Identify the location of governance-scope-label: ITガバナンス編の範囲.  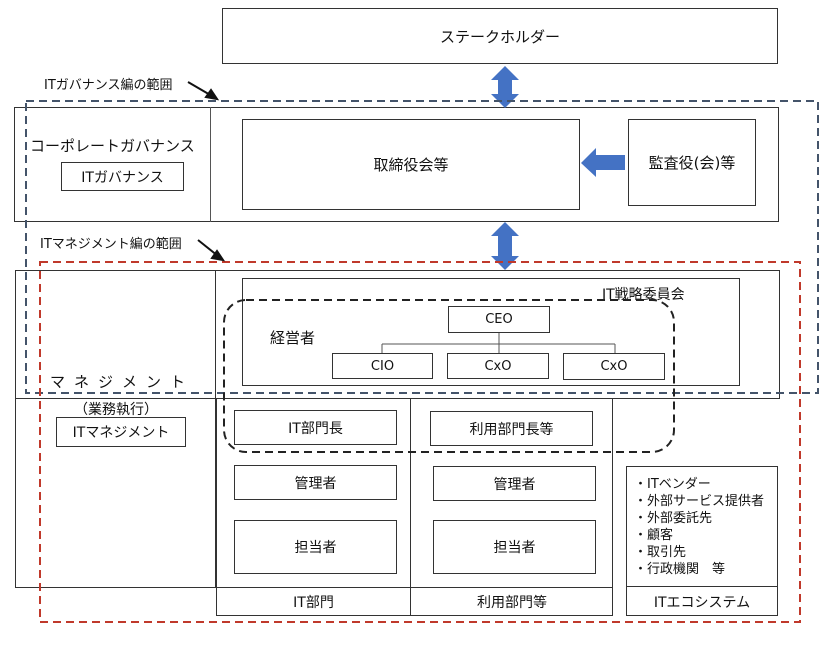
(108, 85).